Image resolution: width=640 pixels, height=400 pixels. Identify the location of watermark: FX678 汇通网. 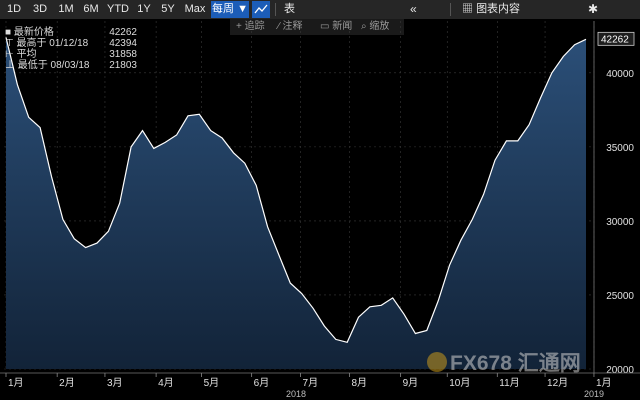
(504, 363).